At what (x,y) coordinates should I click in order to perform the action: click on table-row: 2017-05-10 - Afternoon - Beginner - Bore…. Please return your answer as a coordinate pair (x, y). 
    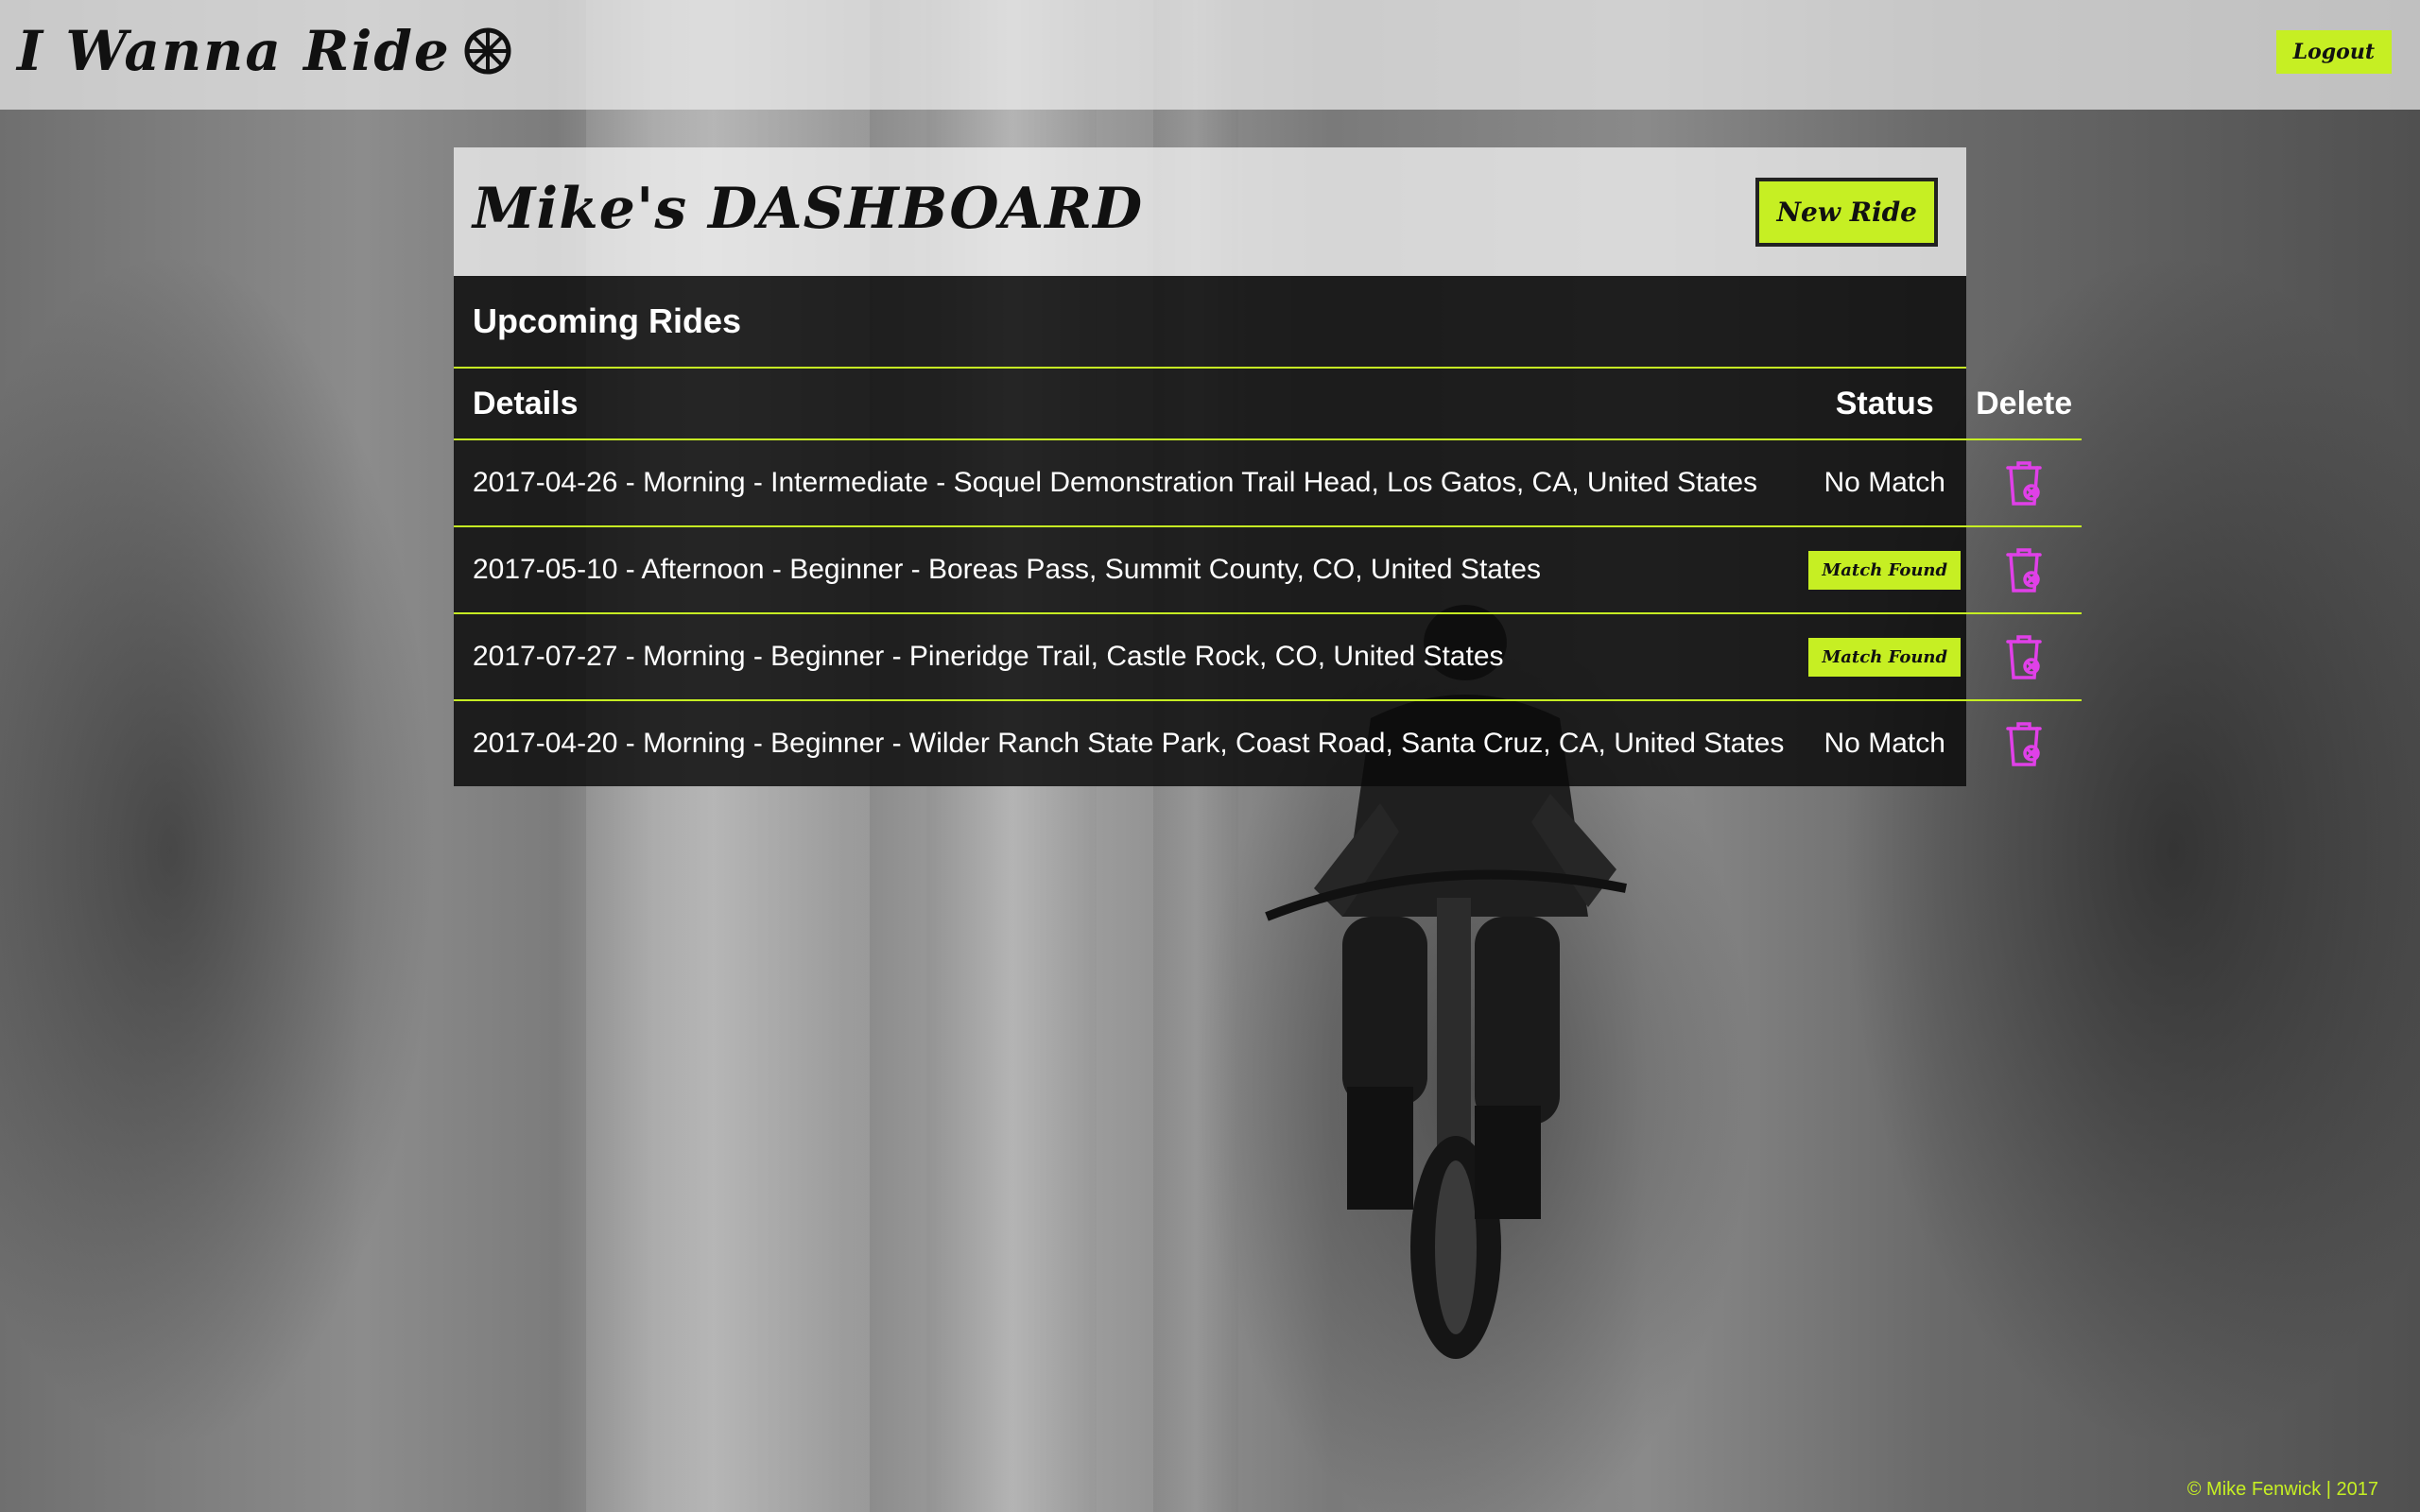
    Looking at the image, I should click on (1268, 570).